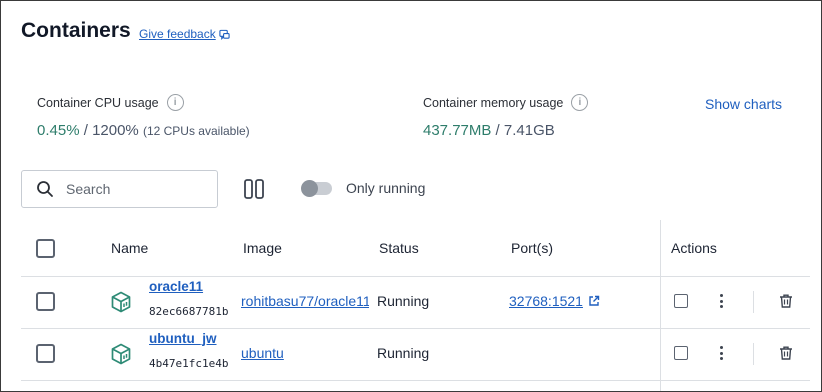 The width and height of the screenshot is (822, 392). I want to click on only-running-label: Only running, so click(386, 188).